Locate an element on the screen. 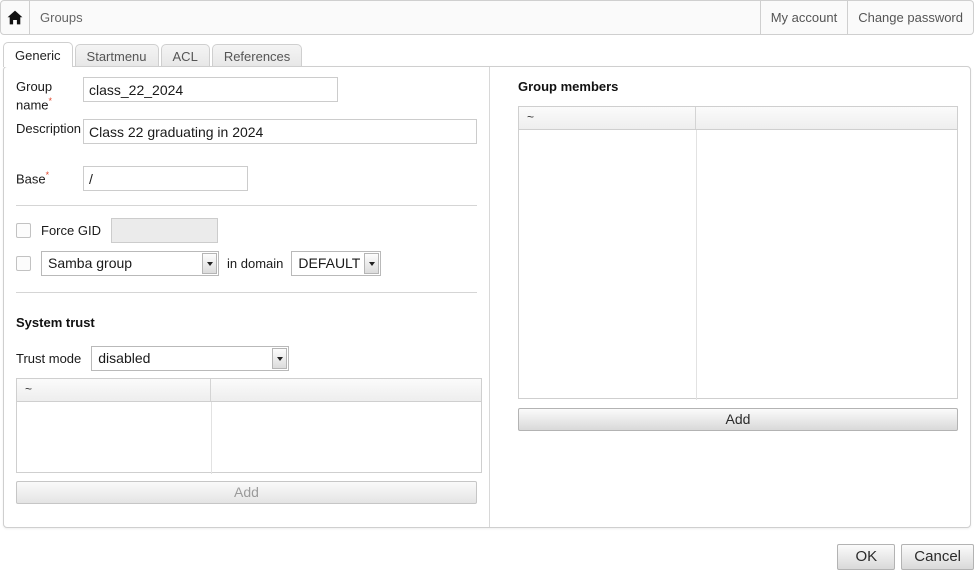 This screenshot has width=974, height=585. base-label: Base* is located at coordinates (49, 176).